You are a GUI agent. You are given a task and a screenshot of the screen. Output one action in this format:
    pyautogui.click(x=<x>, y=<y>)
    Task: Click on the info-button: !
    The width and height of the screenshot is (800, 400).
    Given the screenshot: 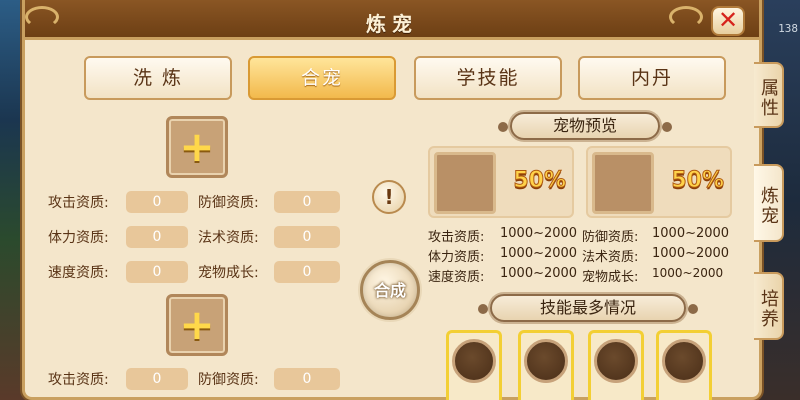 What is the action you would take?
    pyautogui.click(x=389, y=197)
    